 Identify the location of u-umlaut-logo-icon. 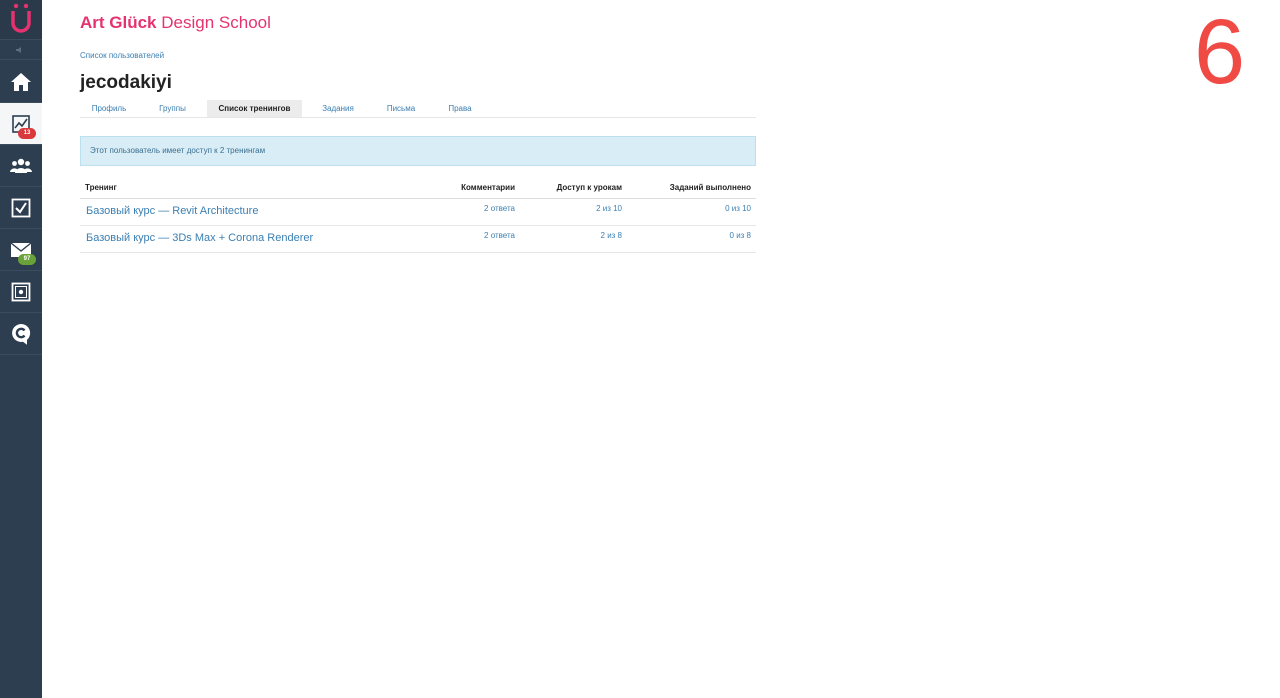
(21, 18).